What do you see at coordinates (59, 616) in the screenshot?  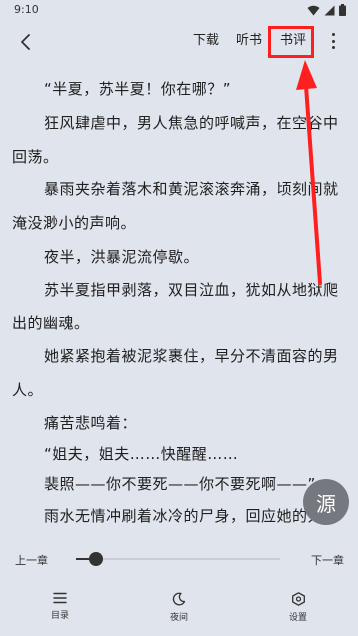 I see `catalog-label: 目录` at bounding box center [59, 616].